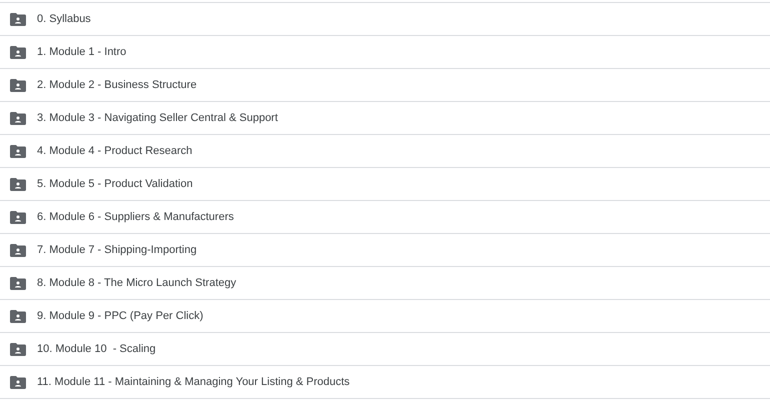 This screenshot has height=417, width=770. What do you see at coordinates (157, 118) in the screenshot?
I see `folder-name: 3. Module 3 - Navigating Seller Central & Support` at bounding box center [157, 118].